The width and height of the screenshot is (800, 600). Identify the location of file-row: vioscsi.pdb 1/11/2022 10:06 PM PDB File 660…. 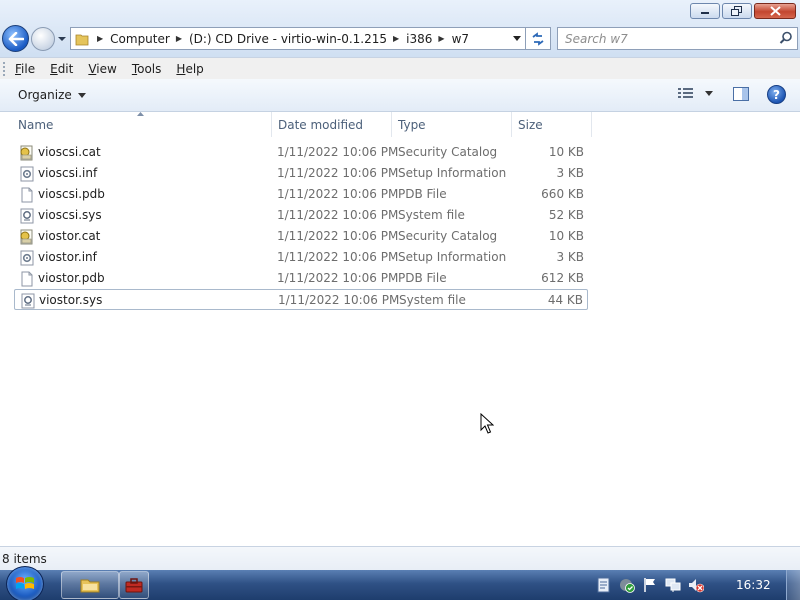
(301, 194).